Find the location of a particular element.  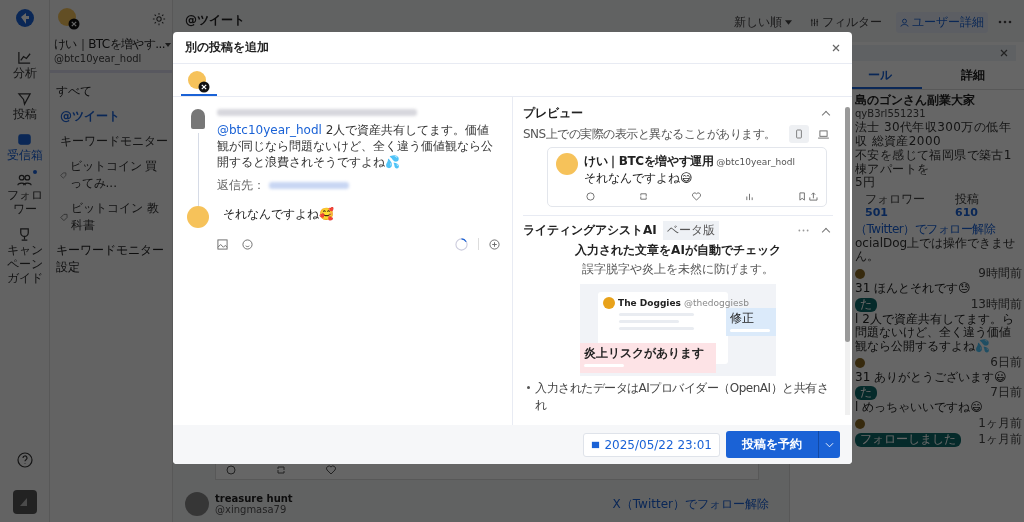

note-text: SNS上での実際の表示と異なることがあります。 is located at coordinates (649, 134).